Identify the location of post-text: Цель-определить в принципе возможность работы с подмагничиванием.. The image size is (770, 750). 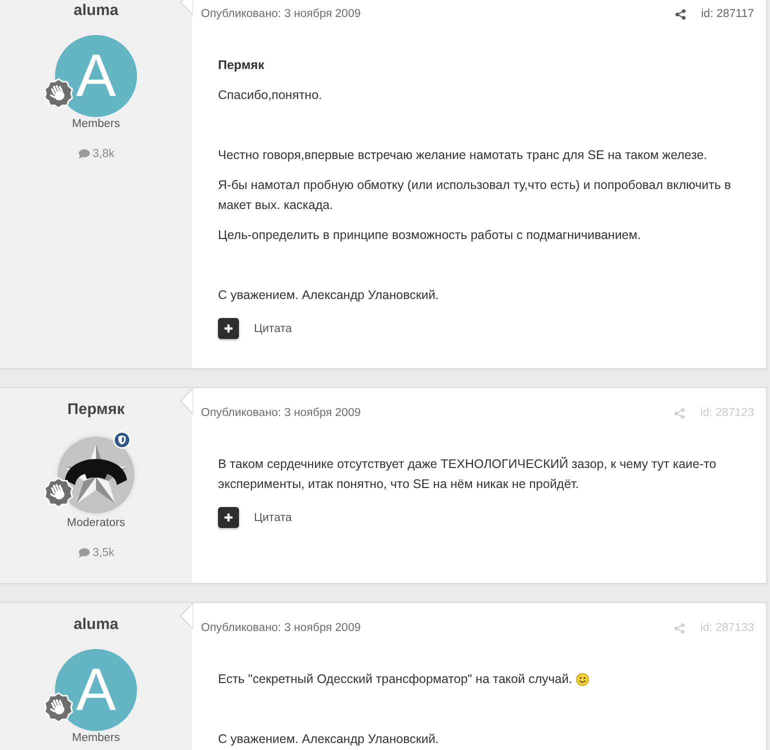
(429, 235).